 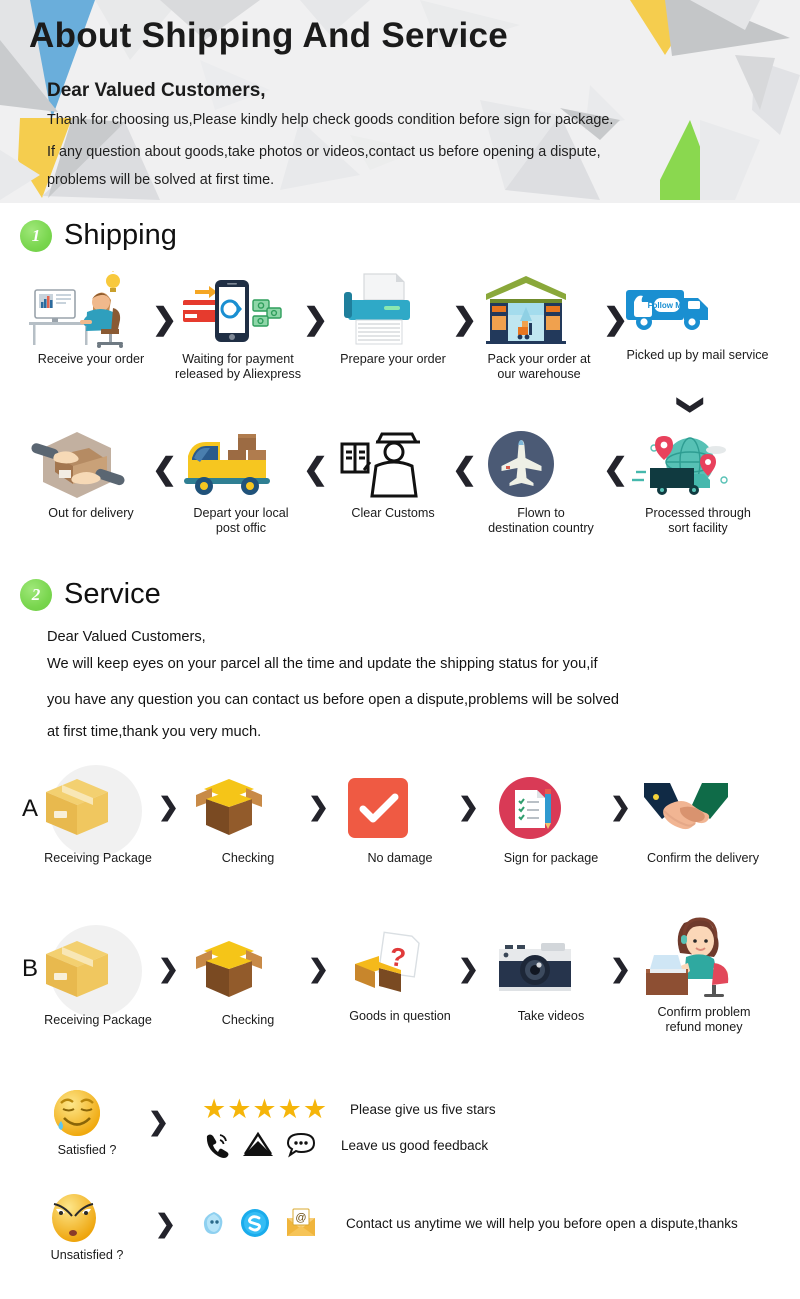 What do you see at coordinates (704, 1019) in the screenshot?
I see `step-caption: Confirm problem refund money` at bounding box center [704, 1019].